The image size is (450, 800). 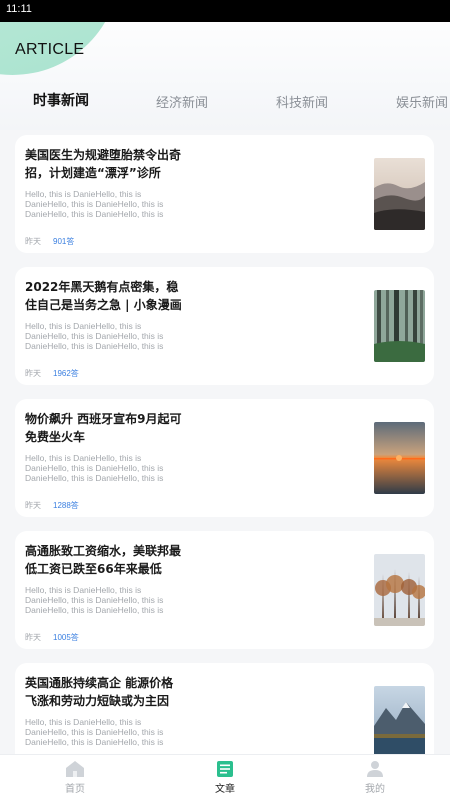 What do you see at coordinates (52, 505) in the screenshot?
I see `article-meta: 昨天 1288答` at bounding box center [52, 505].